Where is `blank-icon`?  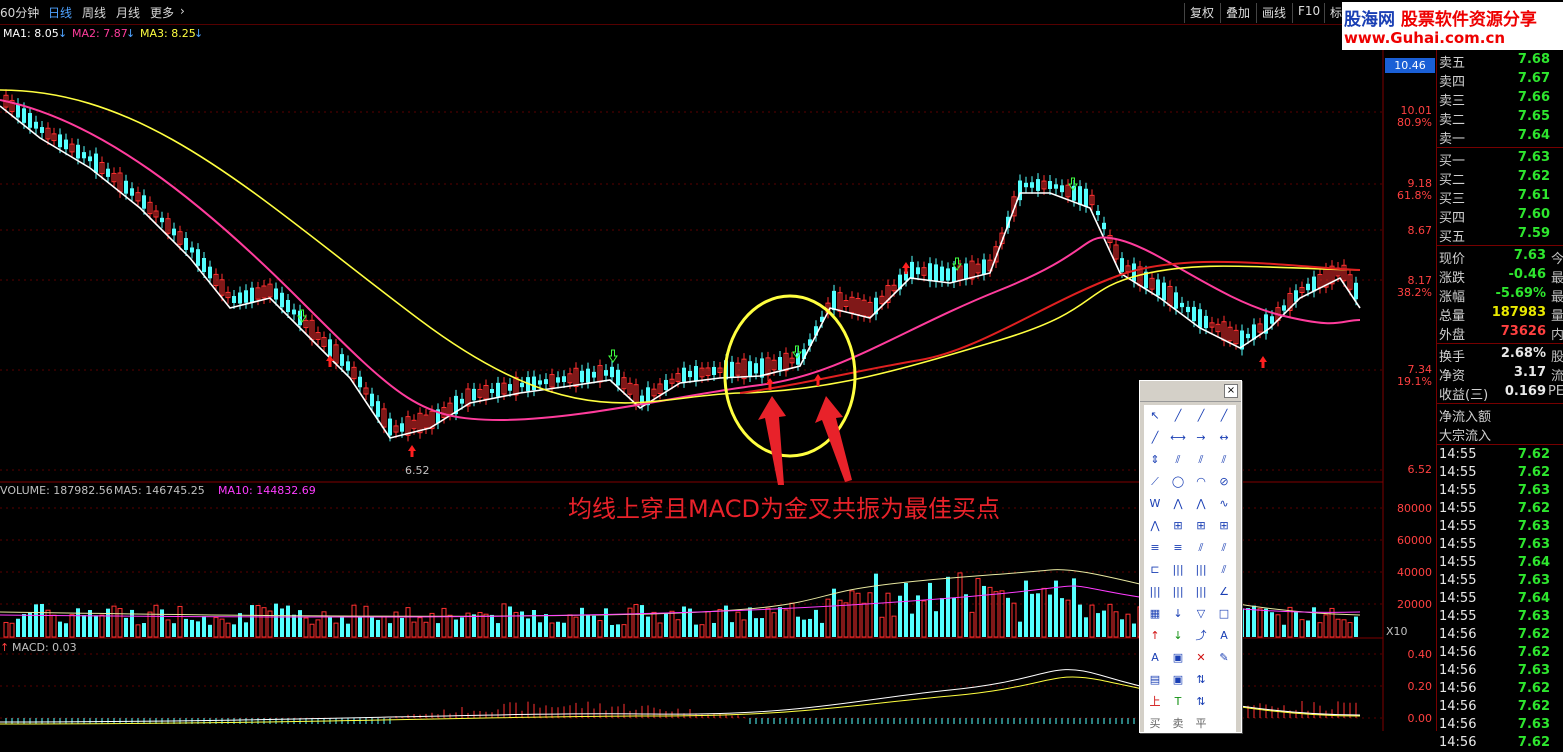 blank-icon is located at coordinates (1224, 680).